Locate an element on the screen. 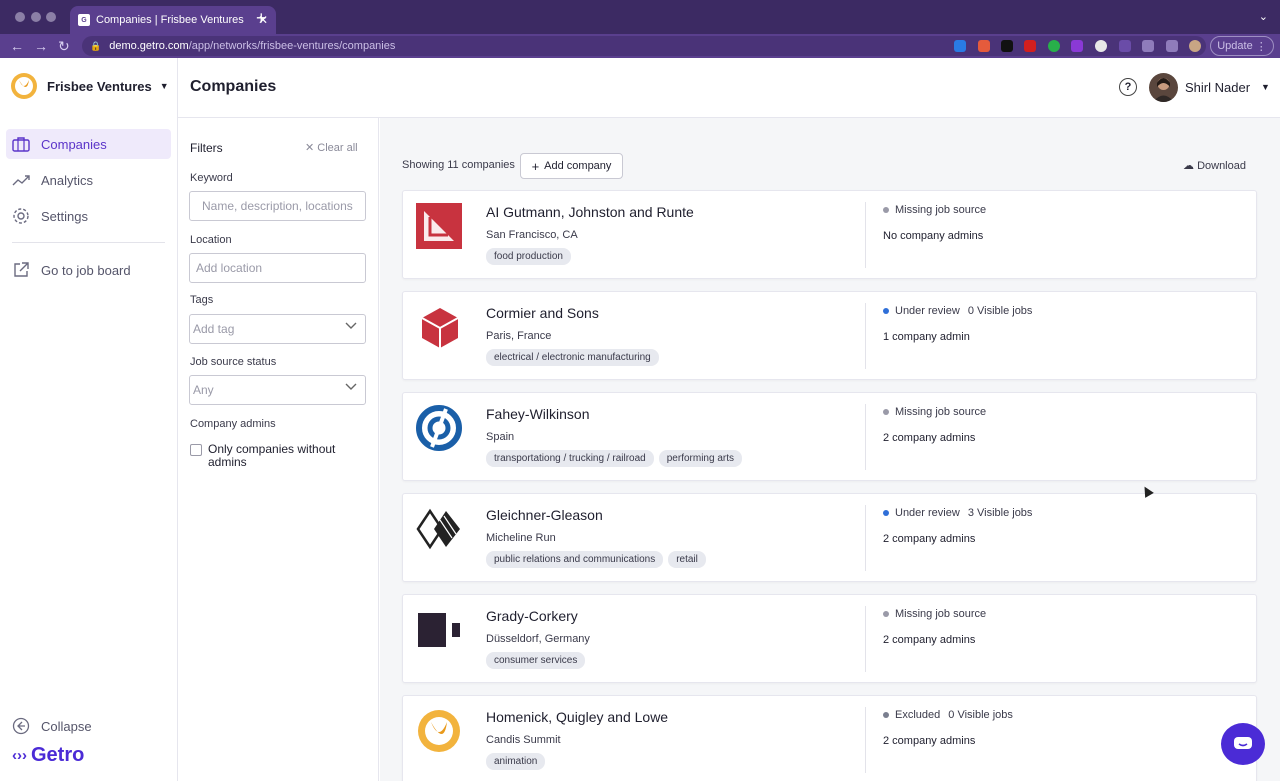  sidebar-item-analytics: Analytics is located at coordinates (88, 180).